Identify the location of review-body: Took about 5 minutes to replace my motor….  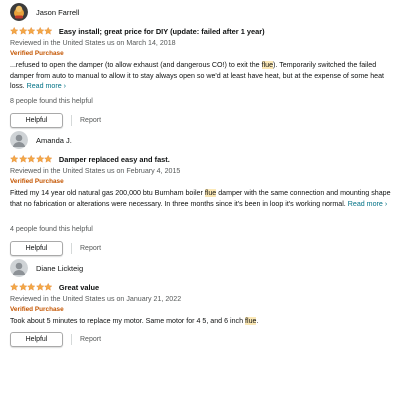
(201, 321).